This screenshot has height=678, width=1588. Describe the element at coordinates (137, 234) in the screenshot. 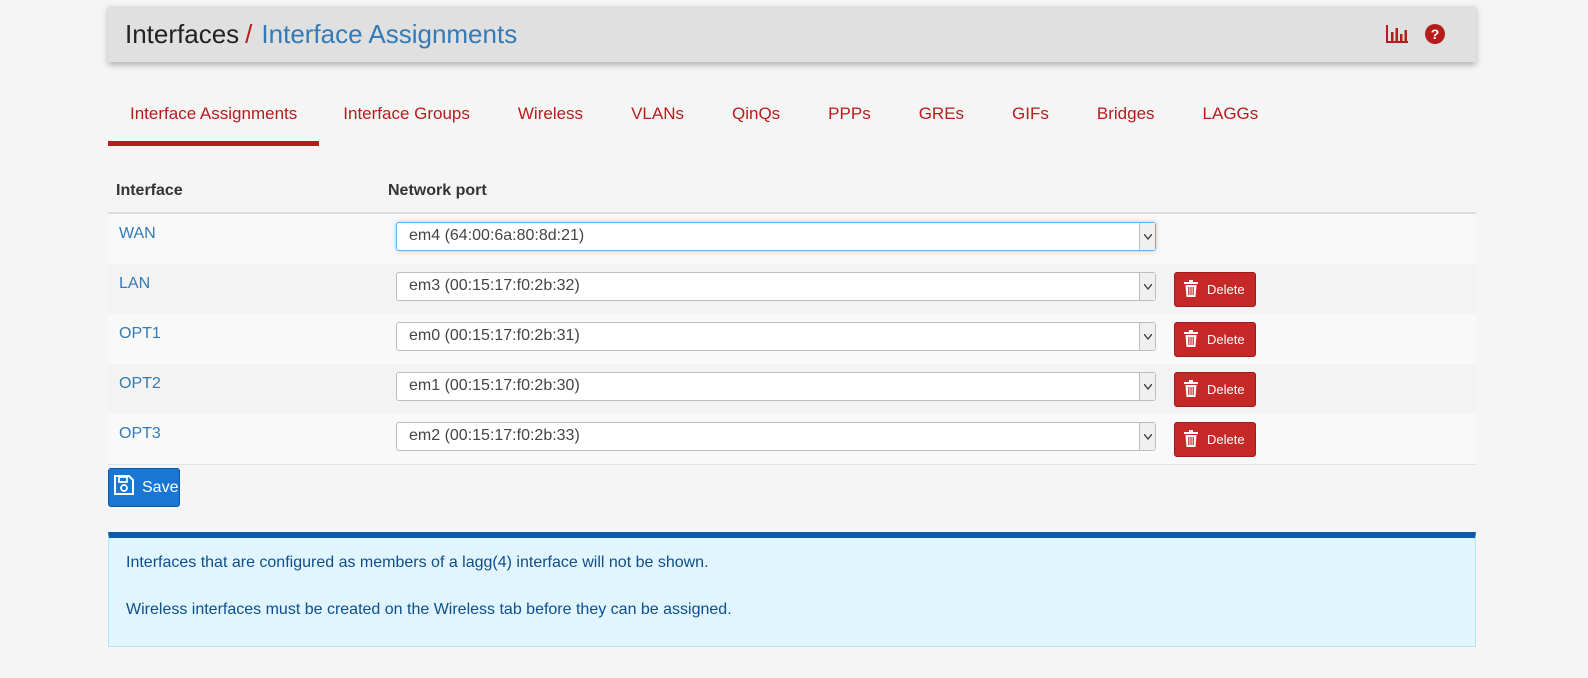

I see `interface-link-wan: WAN` at that location.